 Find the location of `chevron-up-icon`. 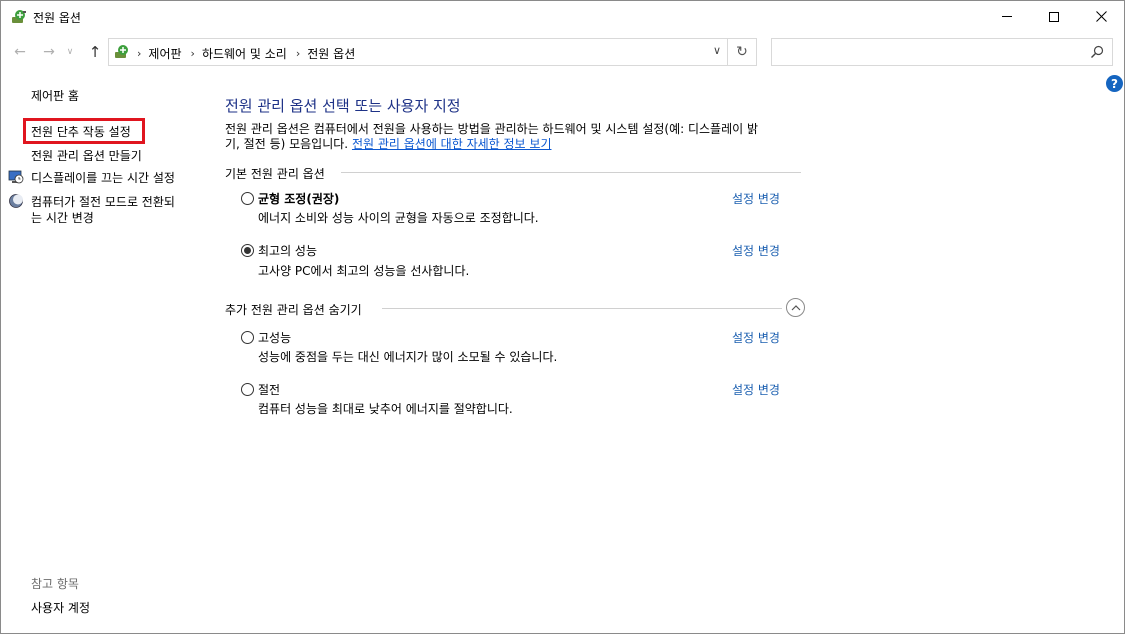

chevron-up-icon is located at coordinates (795, 308).